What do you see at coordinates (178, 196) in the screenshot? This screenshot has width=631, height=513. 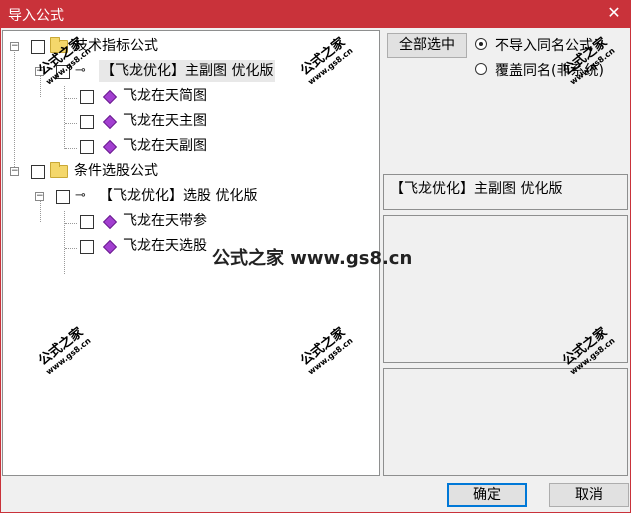 I see `tree-node-label: 【飞龙优化】选股 优化版` at bounding box center [178, 196].